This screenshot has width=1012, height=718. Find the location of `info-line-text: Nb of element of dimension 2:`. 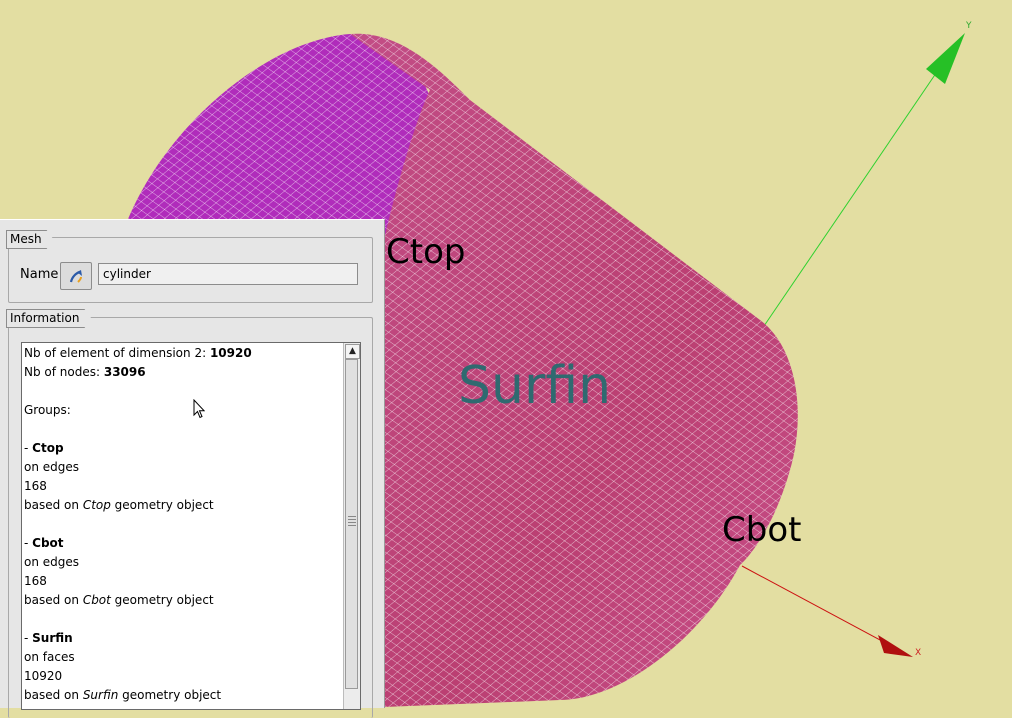

info-line-text: Nb of element of dimension 2: is located at coordinates (117, 353).